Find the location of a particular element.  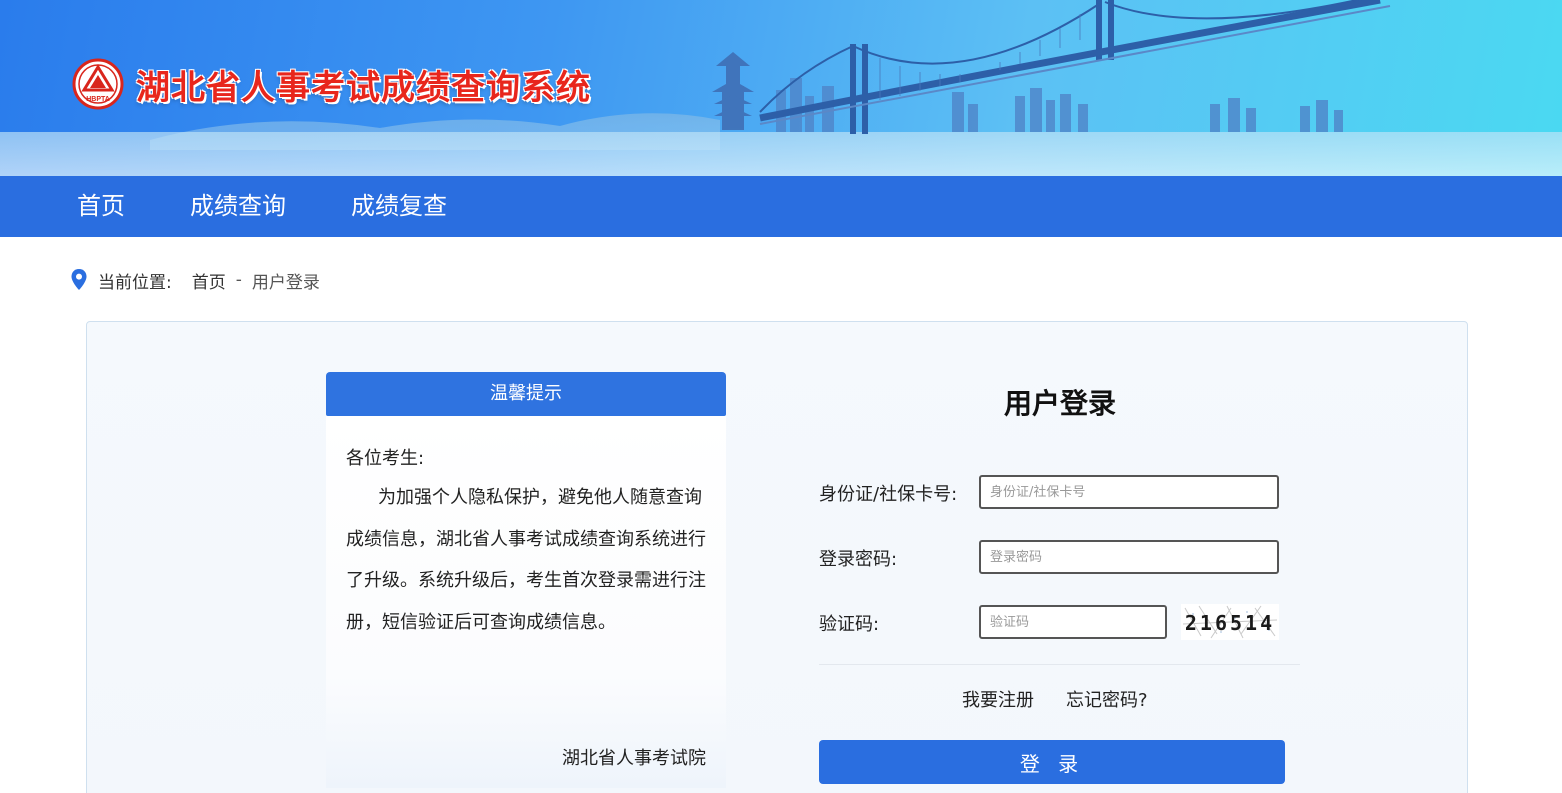

hbpta-logo-icon: HBPTA is located at coordinates (98, 84).